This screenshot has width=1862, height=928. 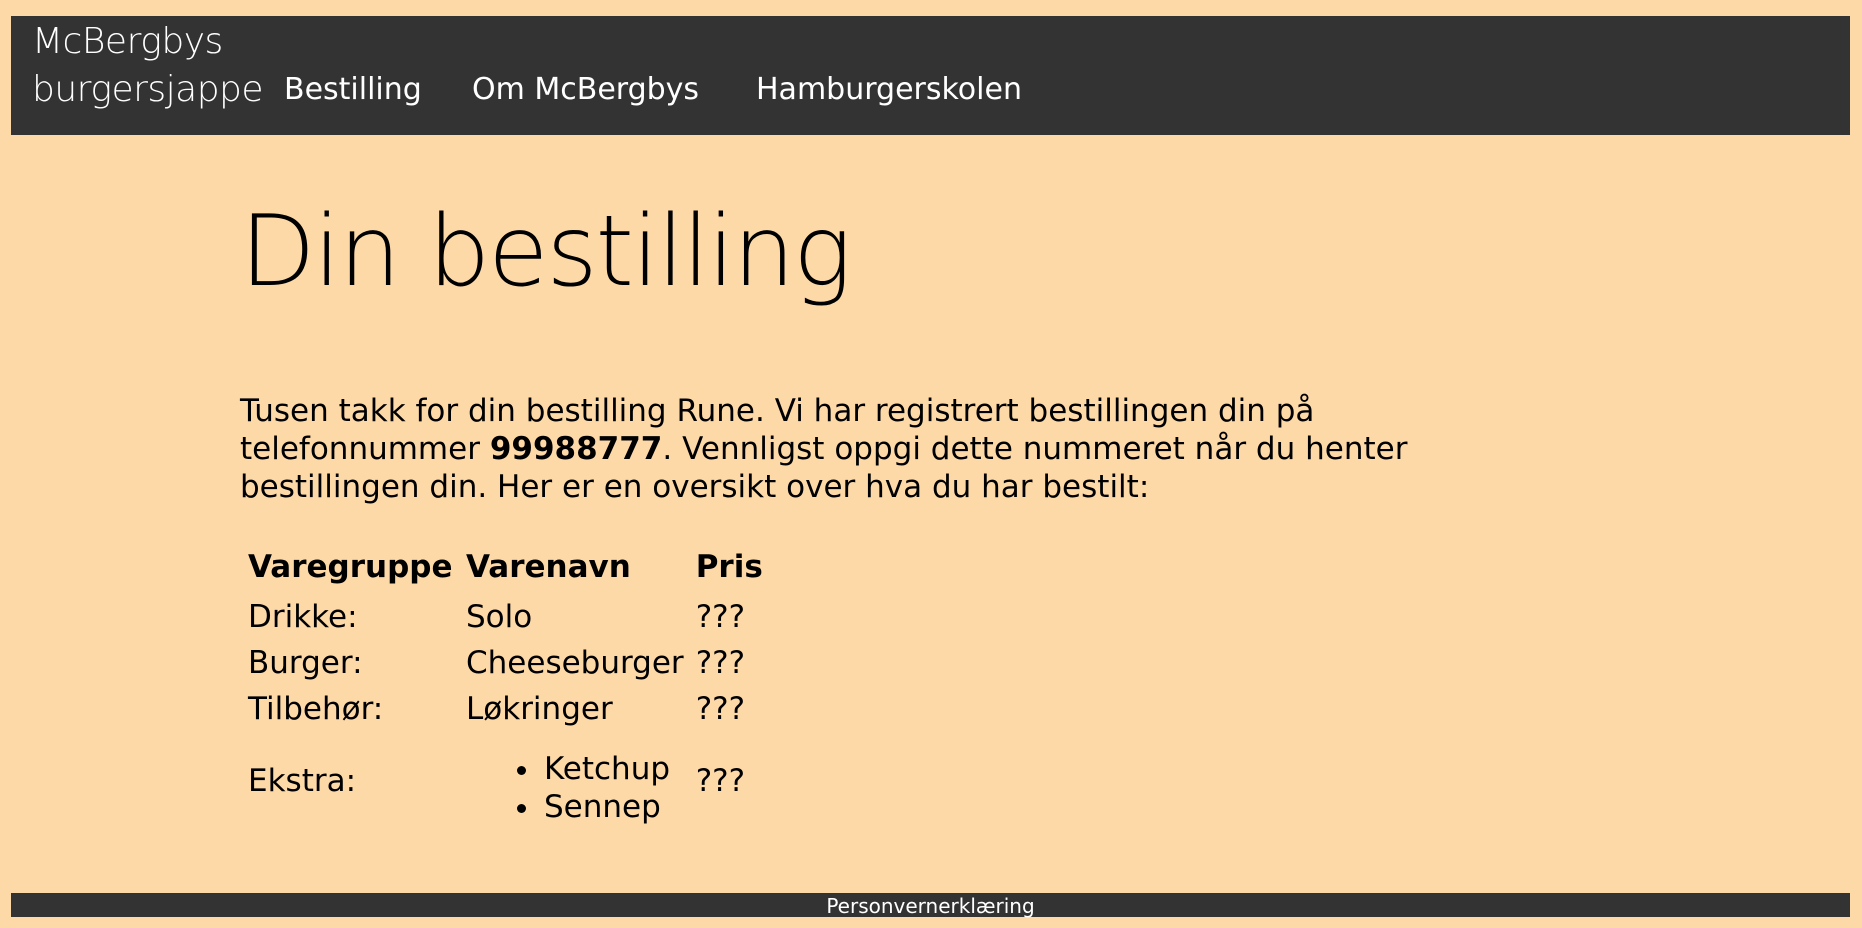 I want to click on cell-group: Ekstra:, so click(x=302, y=781).